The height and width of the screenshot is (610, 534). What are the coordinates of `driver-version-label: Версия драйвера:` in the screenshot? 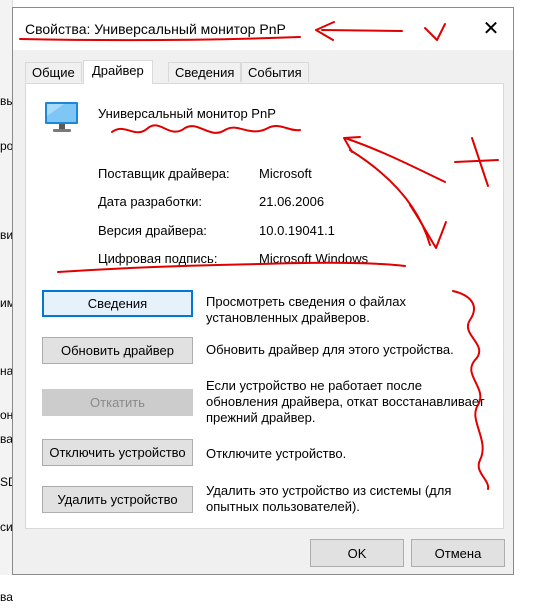 It's located at (152, 230).